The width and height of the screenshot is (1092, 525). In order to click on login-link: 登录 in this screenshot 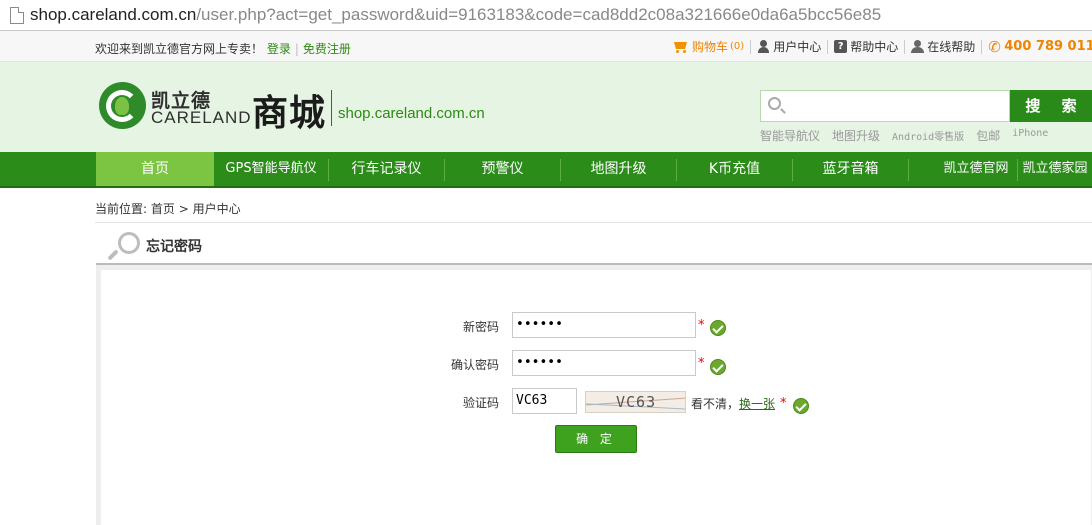, I will do `click(279, 49)`.